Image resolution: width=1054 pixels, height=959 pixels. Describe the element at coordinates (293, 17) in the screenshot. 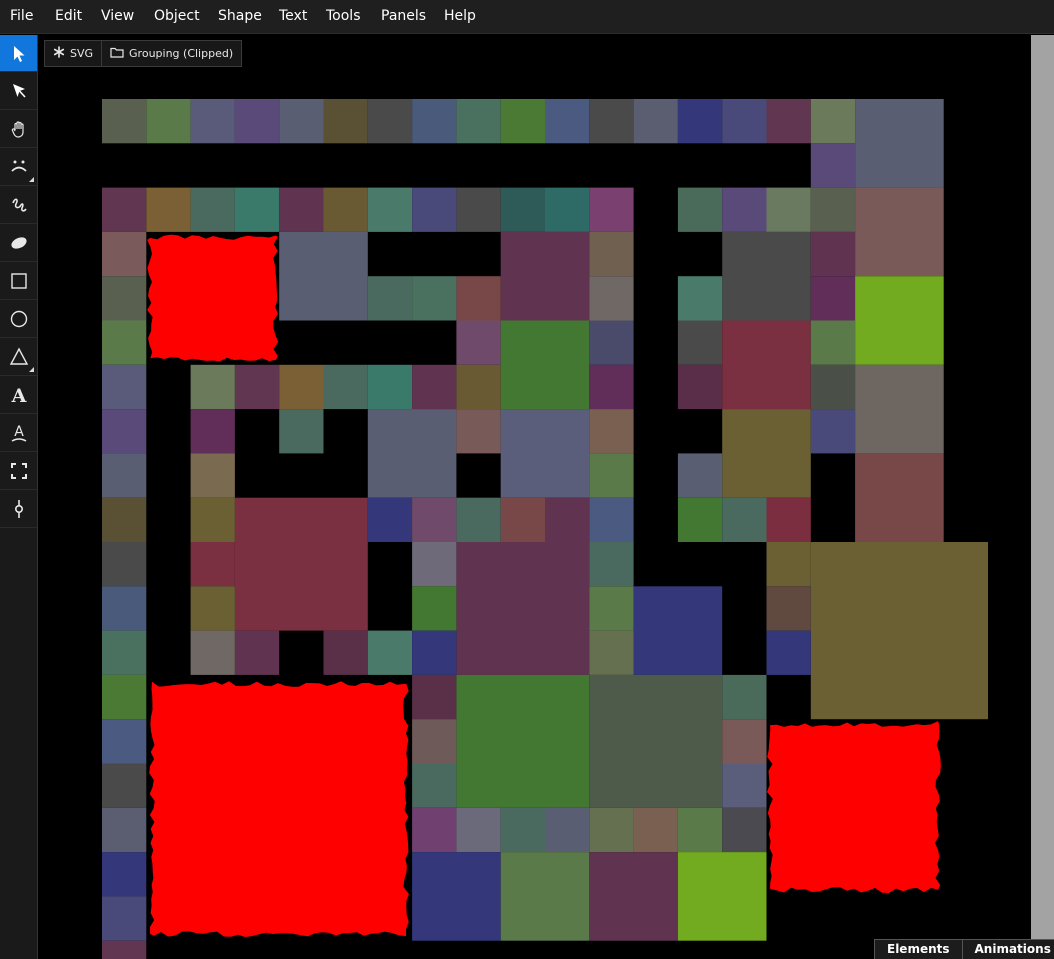

I see `menu-text: Text` at that location.